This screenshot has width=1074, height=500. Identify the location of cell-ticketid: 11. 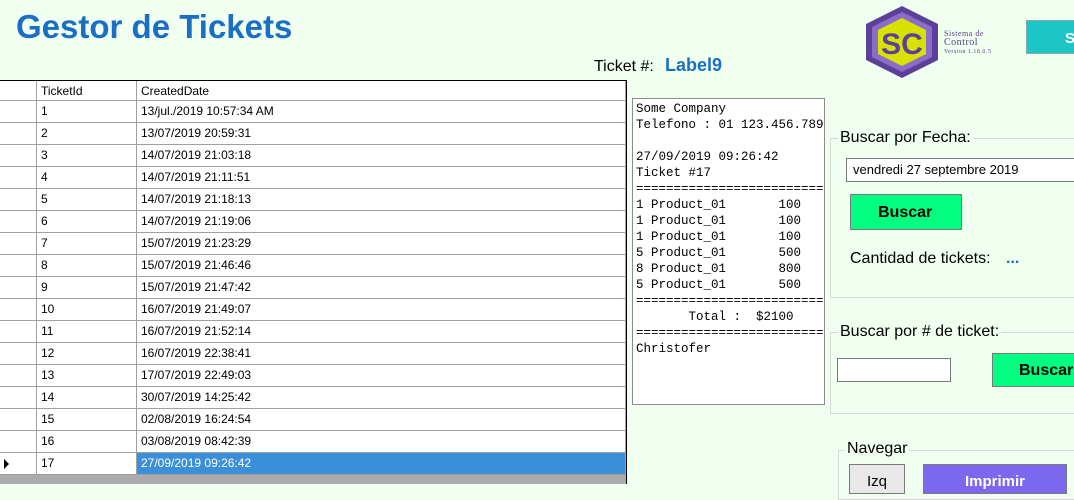
(87, 332).